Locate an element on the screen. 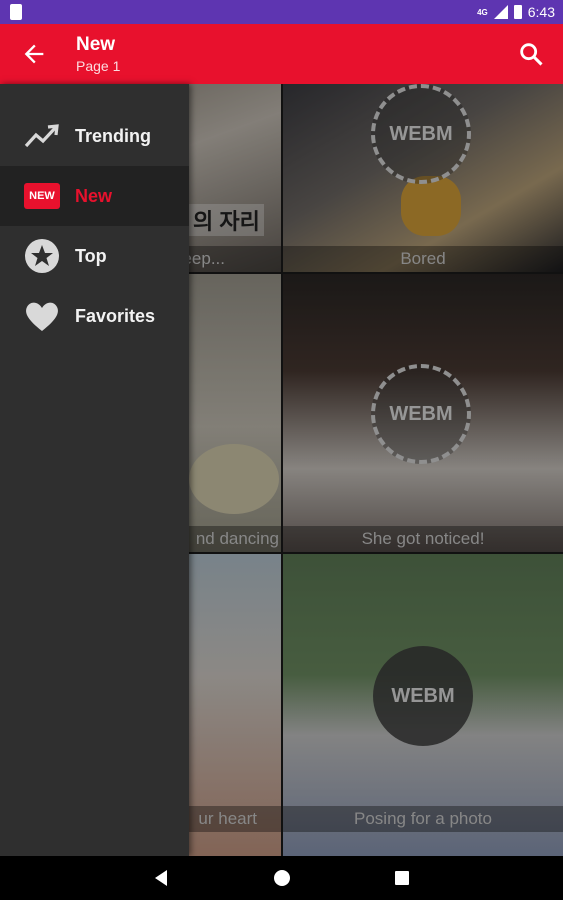  drawer-item-trending: Trending is located at coordinates (94, 136).